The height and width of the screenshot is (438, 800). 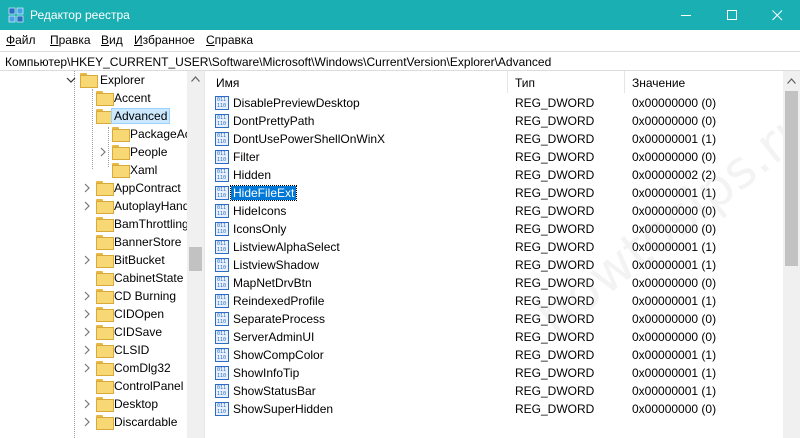 What do you see at coordinates (274, 391) in the screenshot?
I see `value-name: ShowStatusBar` at bounding box center [274, 391].